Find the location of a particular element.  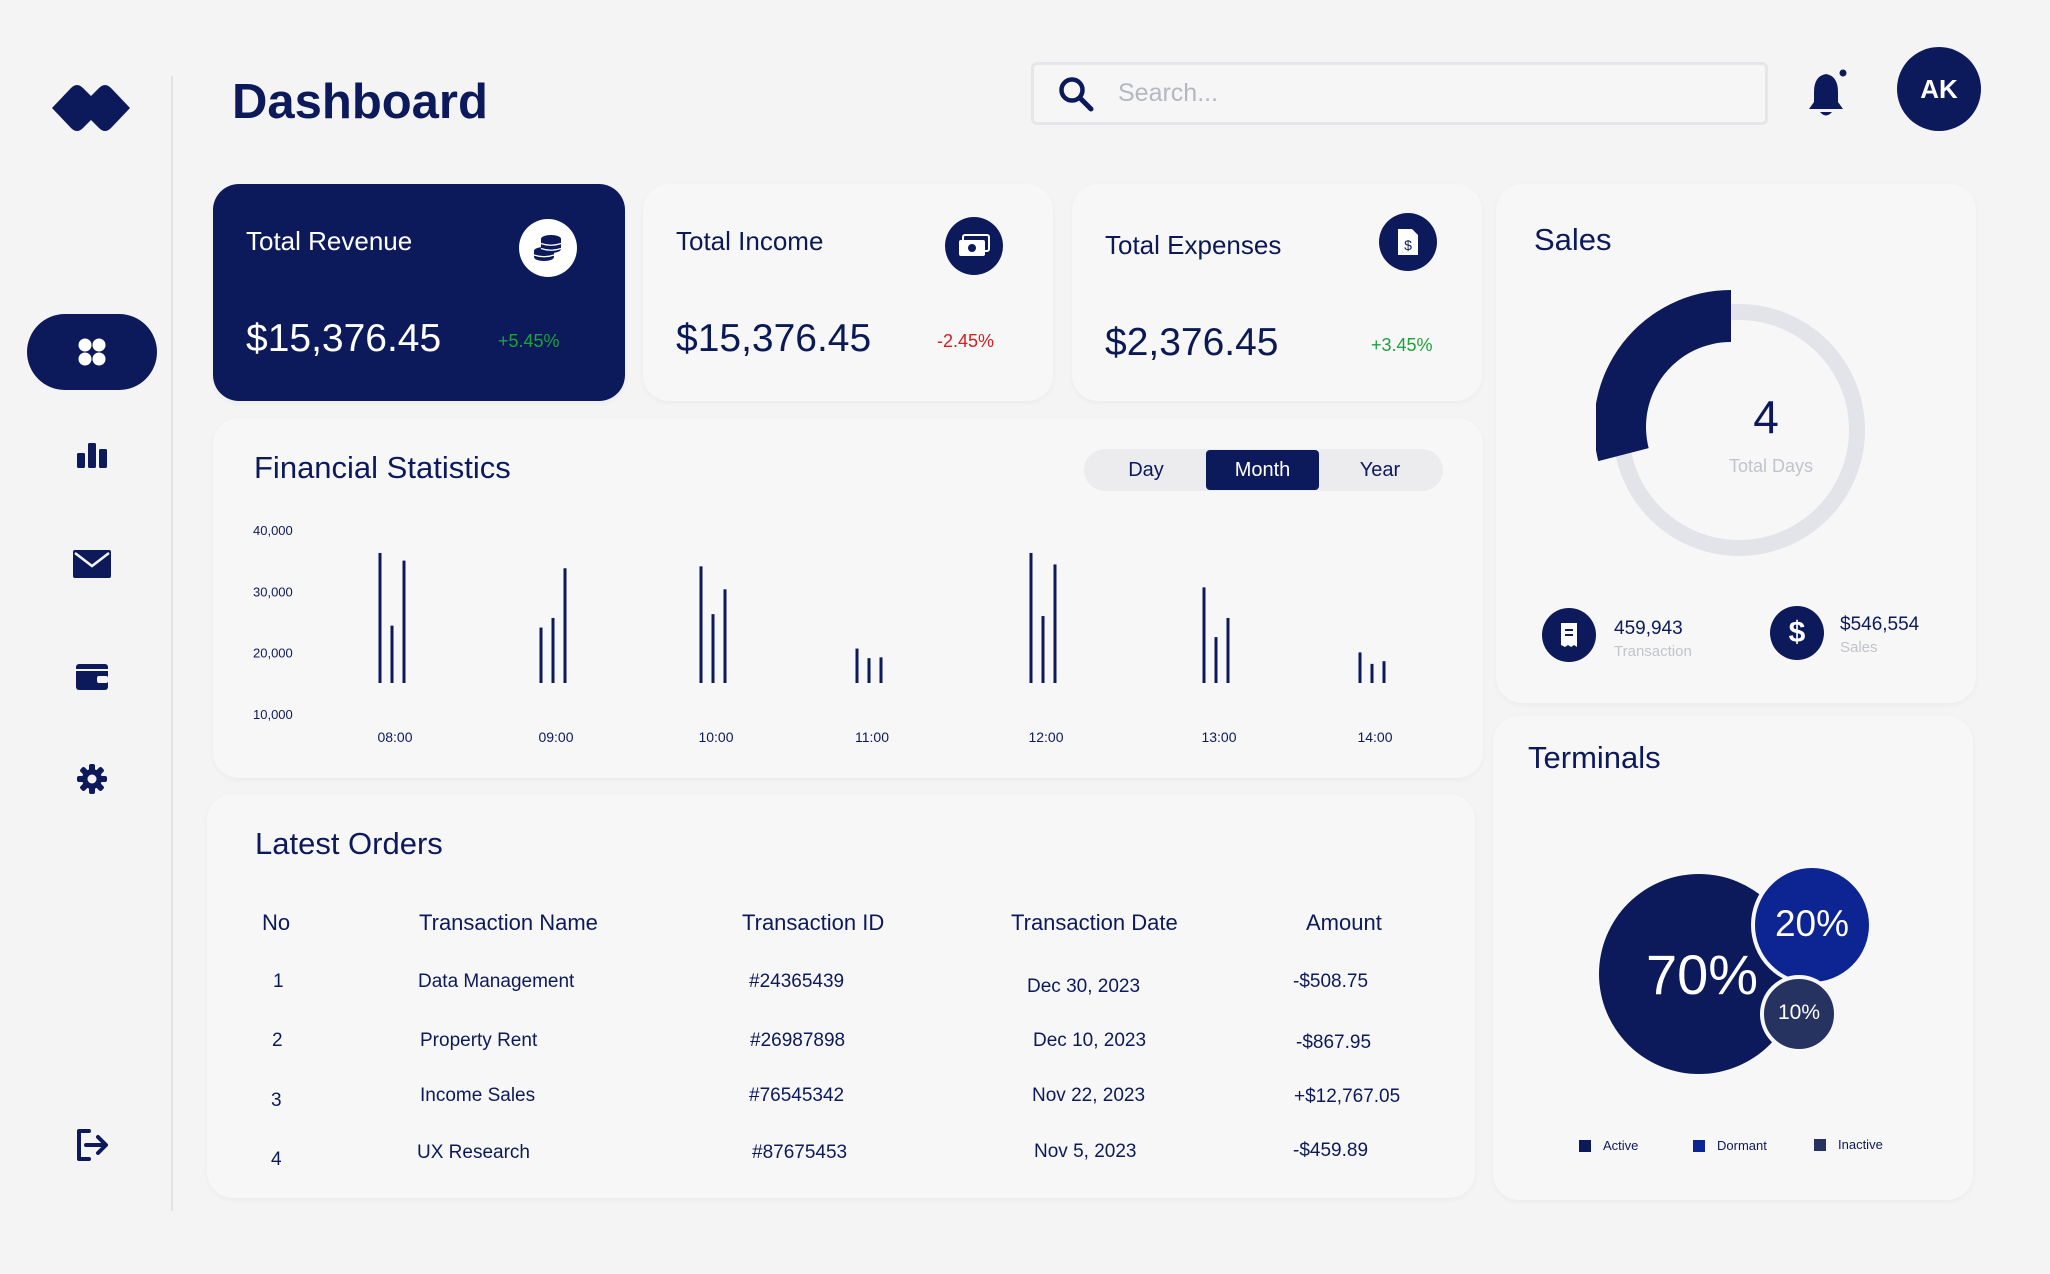

x-tick-label: 08:00 is located at coordinates (394, 737).